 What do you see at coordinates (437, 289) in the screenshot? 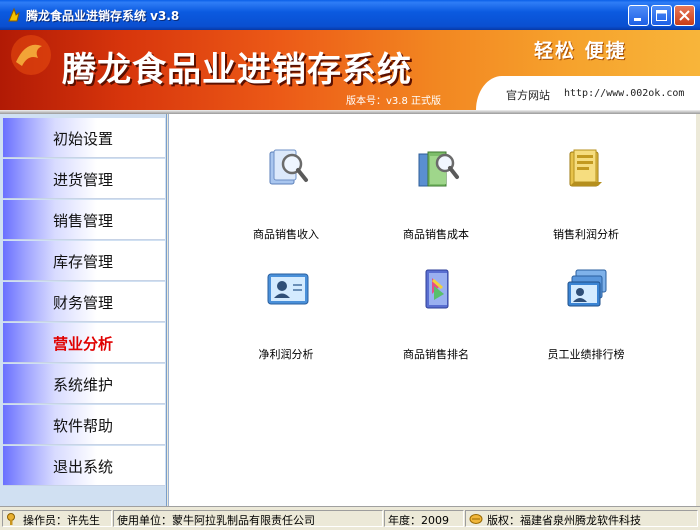
I see `book-icon` at bounding box center [437, 289].